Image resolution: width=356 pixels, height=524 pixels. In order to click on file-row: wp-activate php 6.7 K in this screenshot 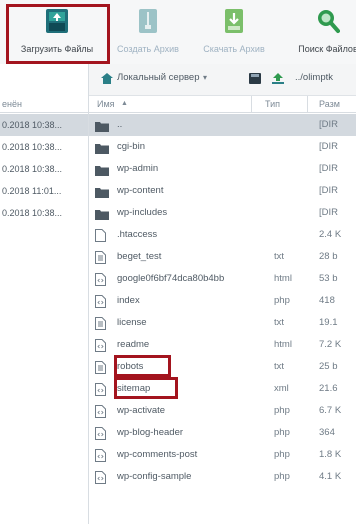, I will do `click(222, 411)`.